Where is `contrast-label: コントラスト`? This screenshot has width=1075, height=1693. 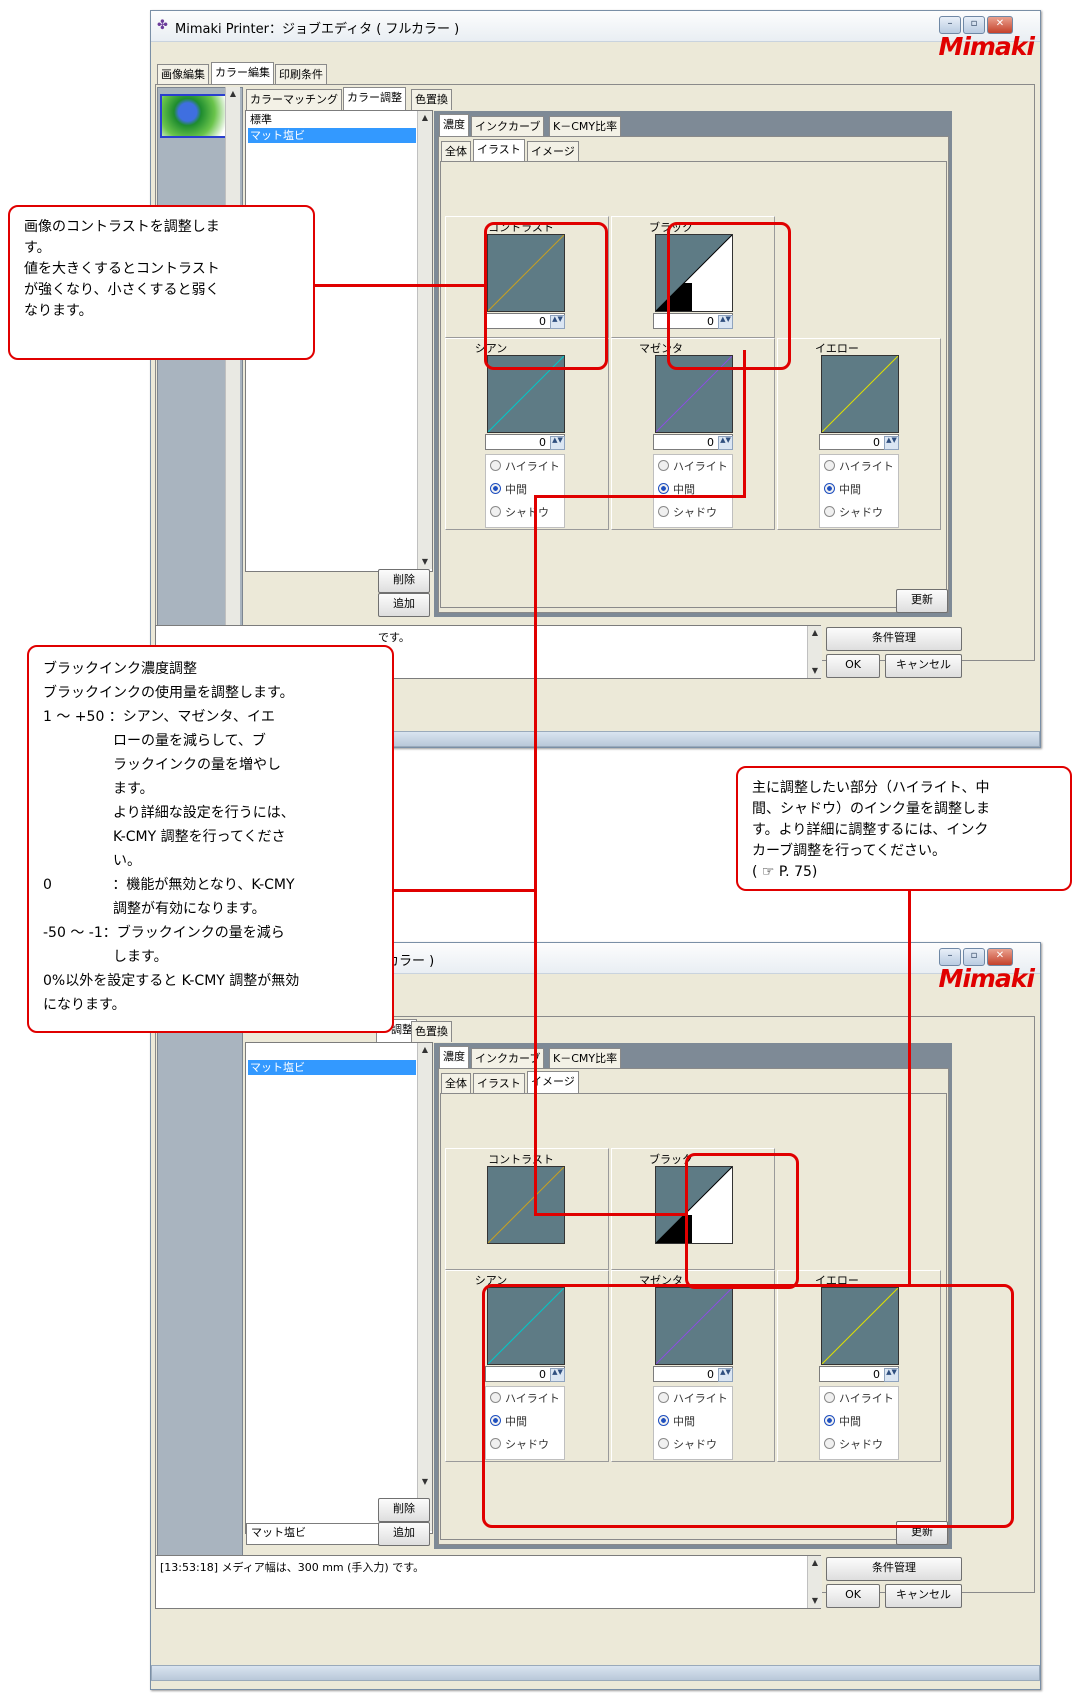 contrast-label: コントラスト is located at coordinates (521, 1159).